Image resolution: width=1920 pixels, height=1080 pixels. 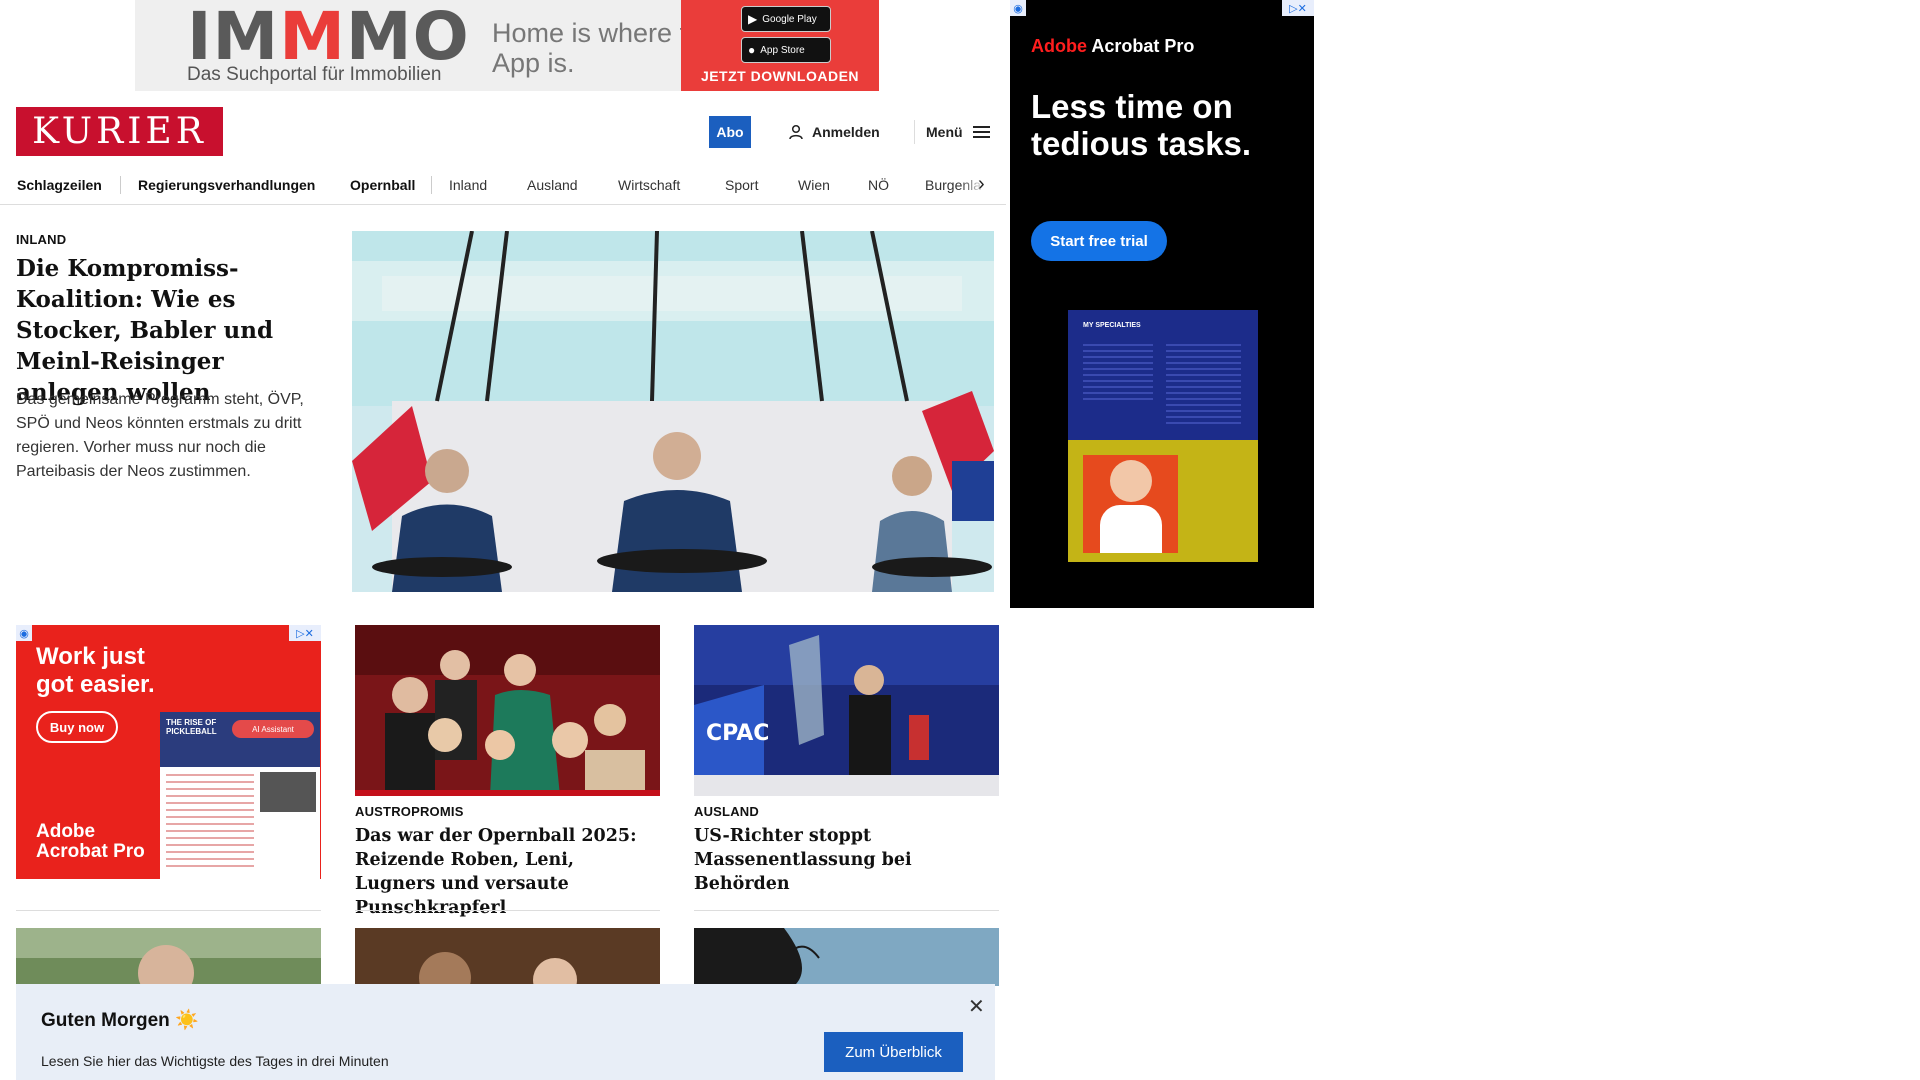 I want to click on ad-subtitle: Das Suchportal für Immobilien, so click(x=314, y=74).